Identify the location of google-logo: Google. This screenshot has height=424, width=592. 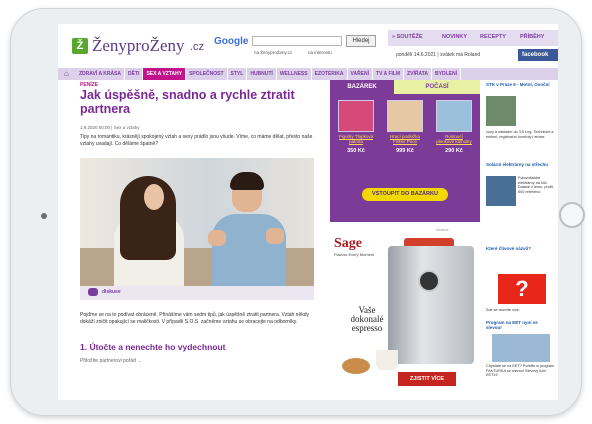
(231, 41).